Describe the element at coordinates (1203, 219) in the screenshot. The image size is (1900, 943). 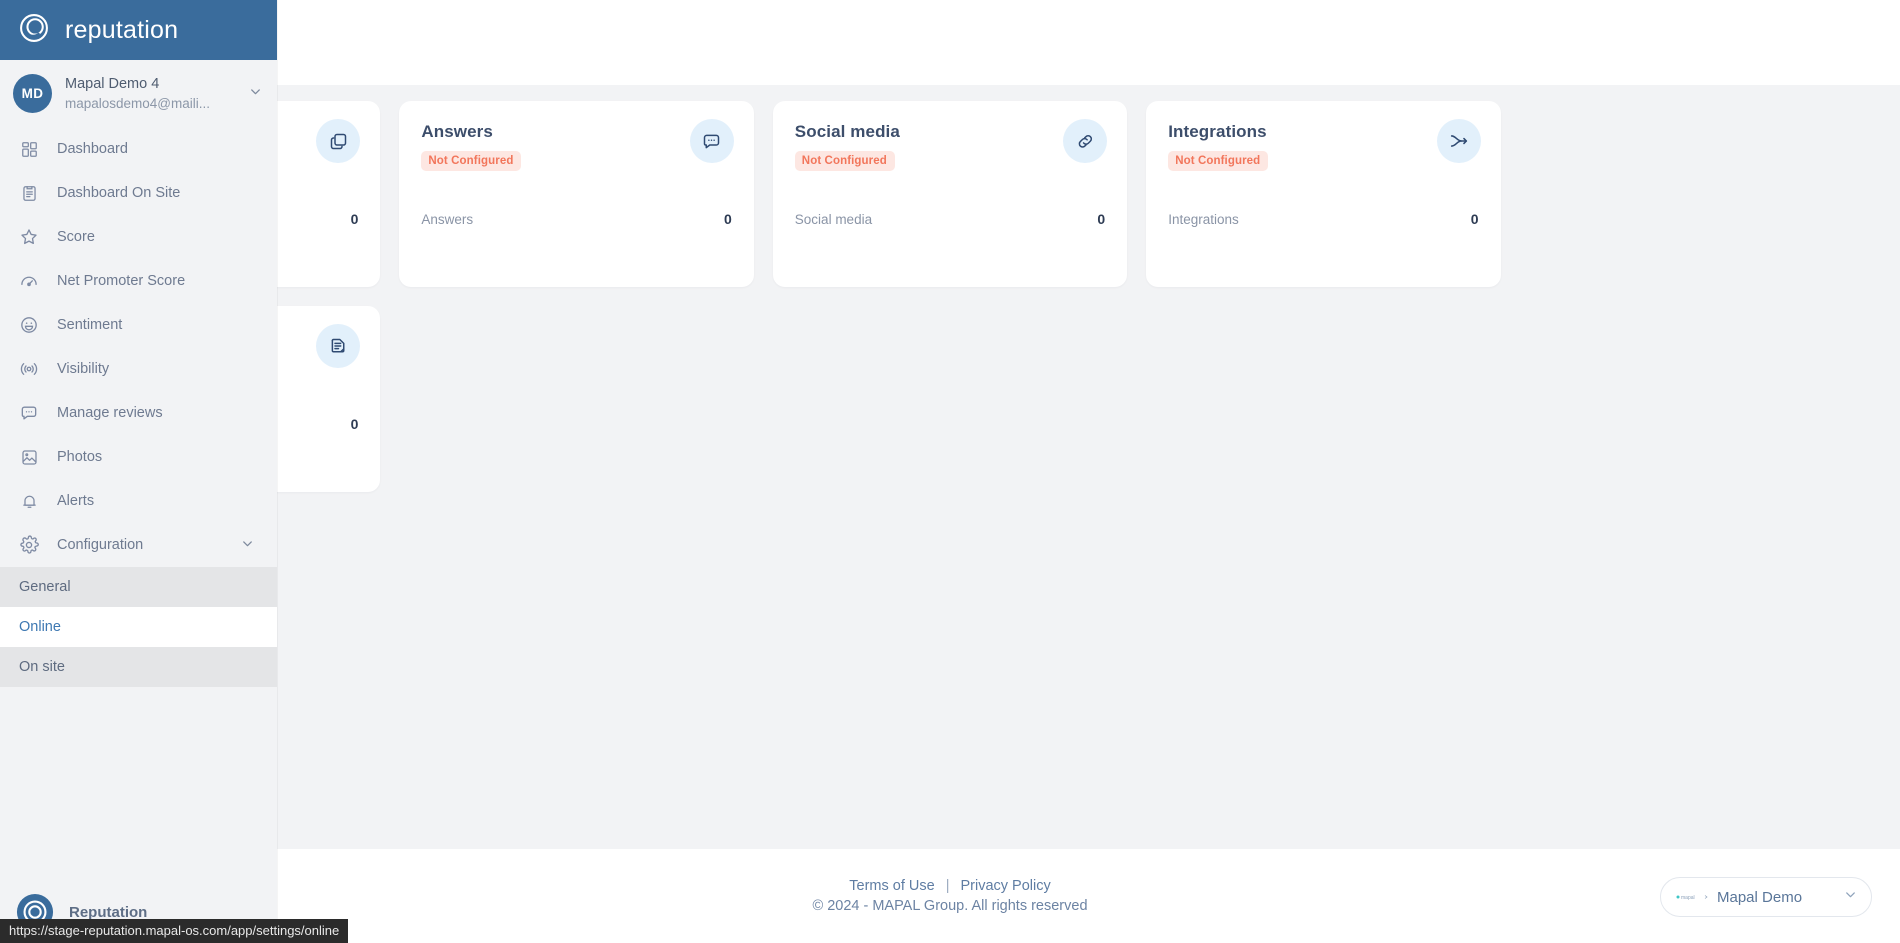
I see `metric-label: Integrations` at that location.